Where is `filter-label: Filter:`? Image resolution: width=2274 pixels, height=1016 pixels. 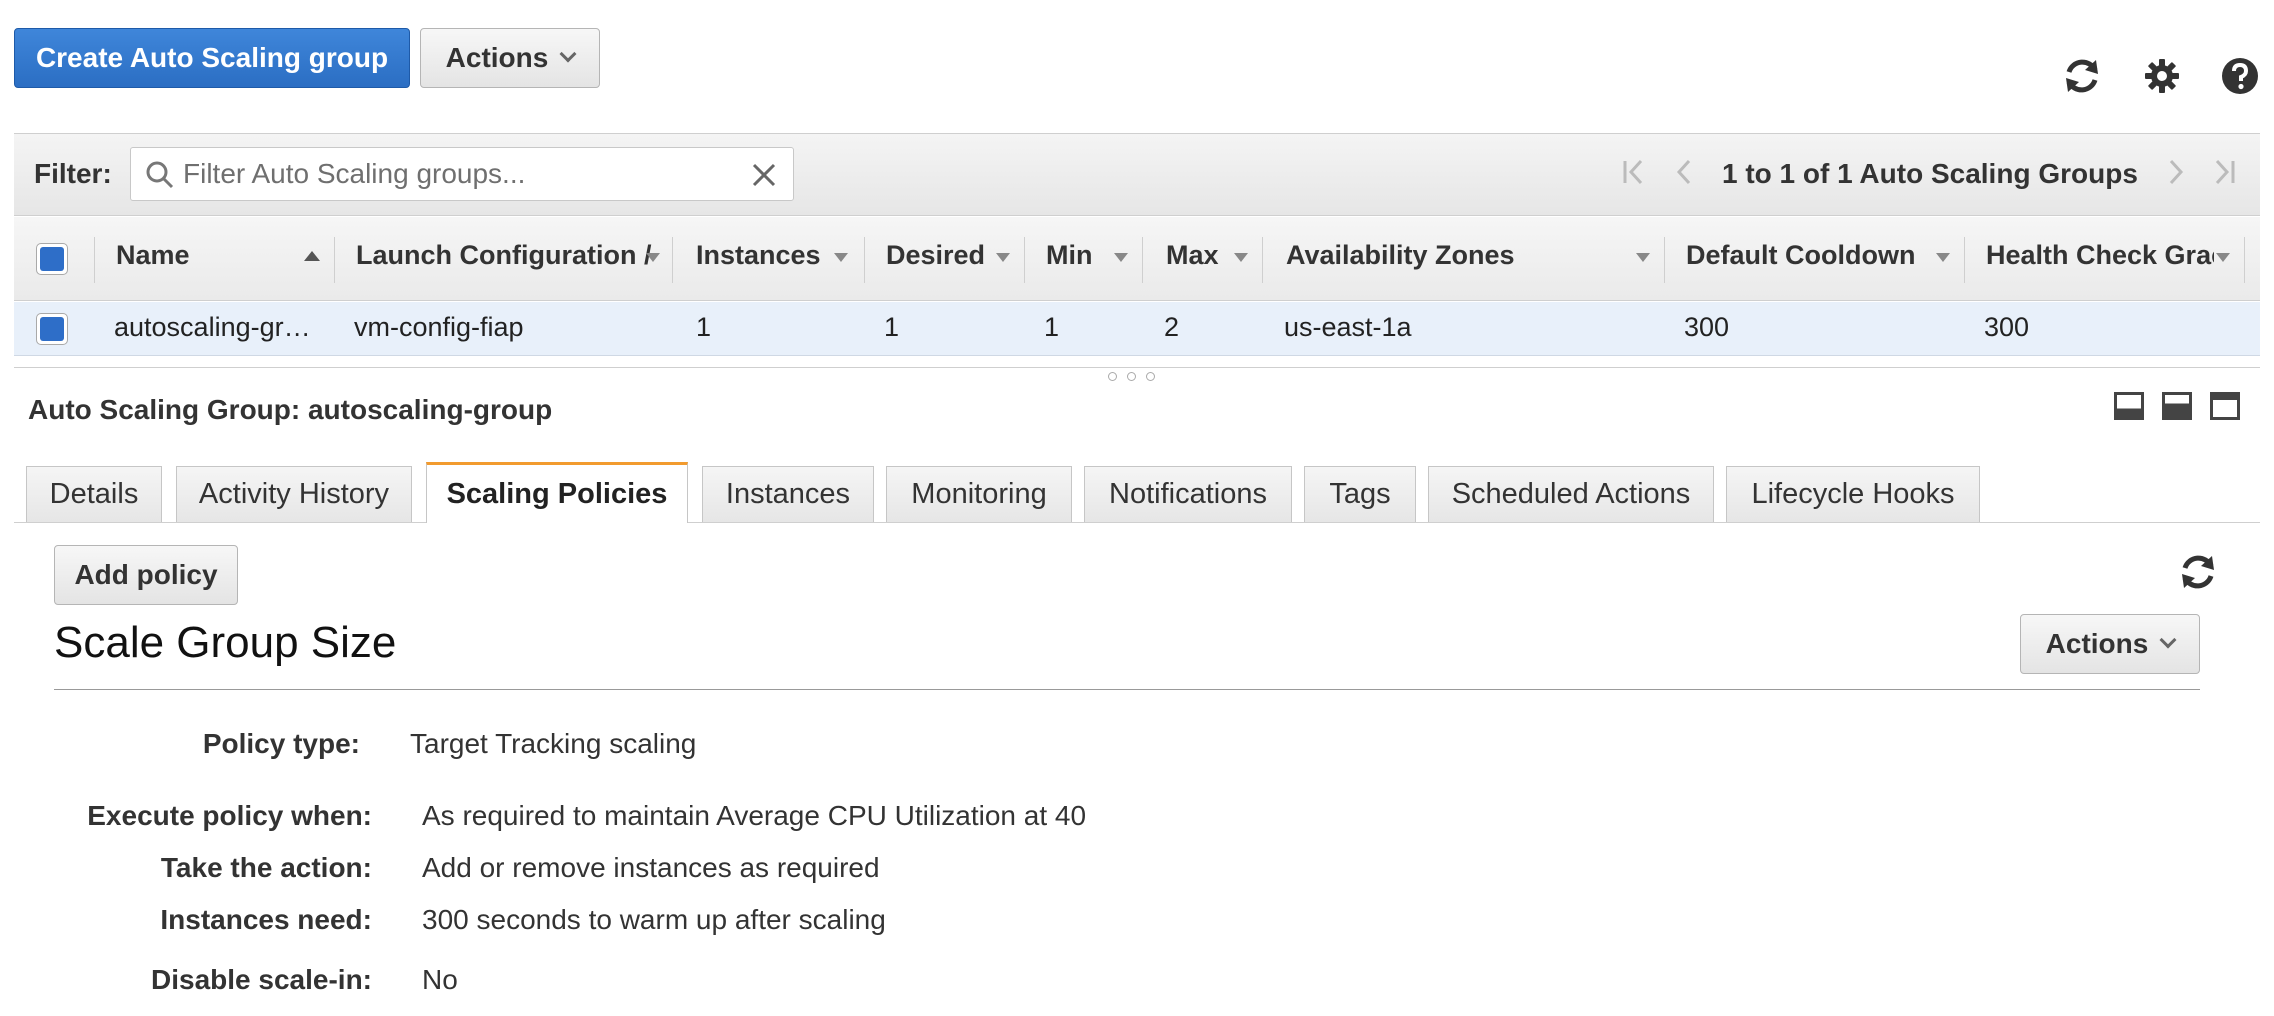
filter-label: Filter: is located at coordinates (73, 173).